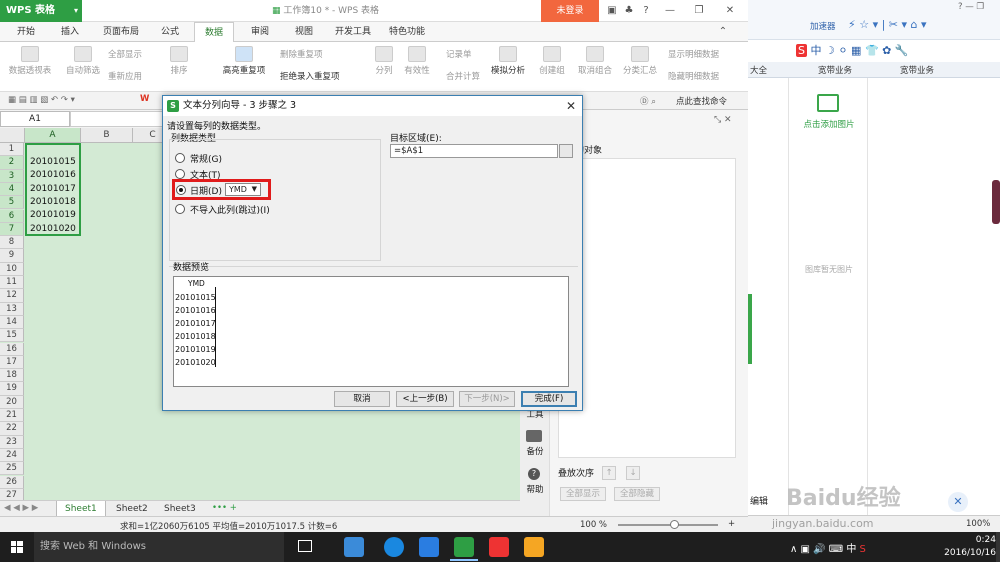  What do you see at coordinates (474, 151) in the screenshot?
I see `dest-input: =$A$1` at bounding box center [474, 151].